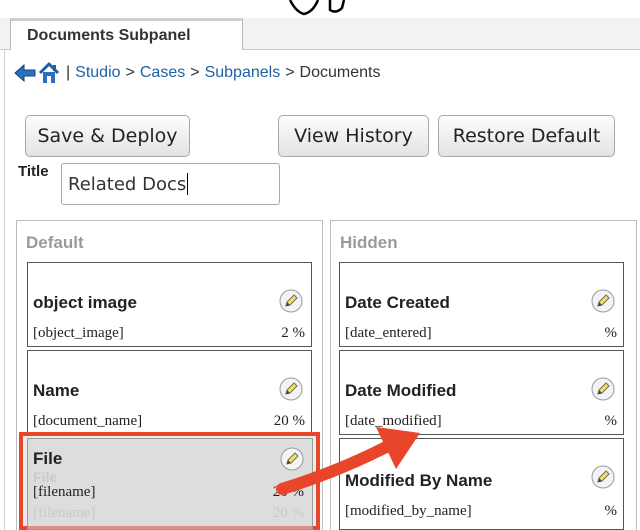 The height and width of the screenshot is (530, 640). What do you see at coordinates (188, 184) in the screenshot?
I see `text-caret` at bounding box center [188, 184].